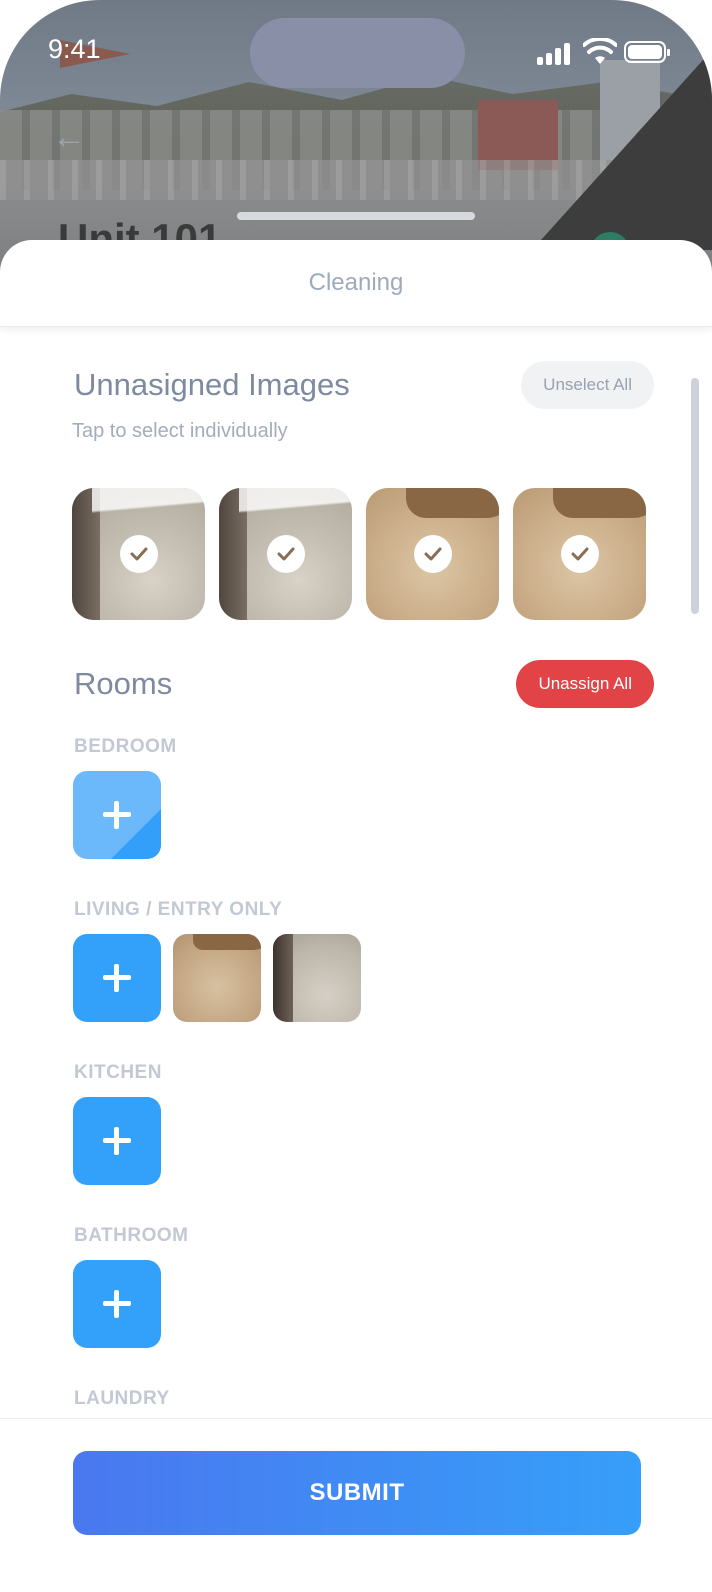 This screenshot has height=1592, width=712. Describe the element at coordinates (180, 431) in the screenshot. I see `unassigned-subtitle: Tap to select individually` at that location.